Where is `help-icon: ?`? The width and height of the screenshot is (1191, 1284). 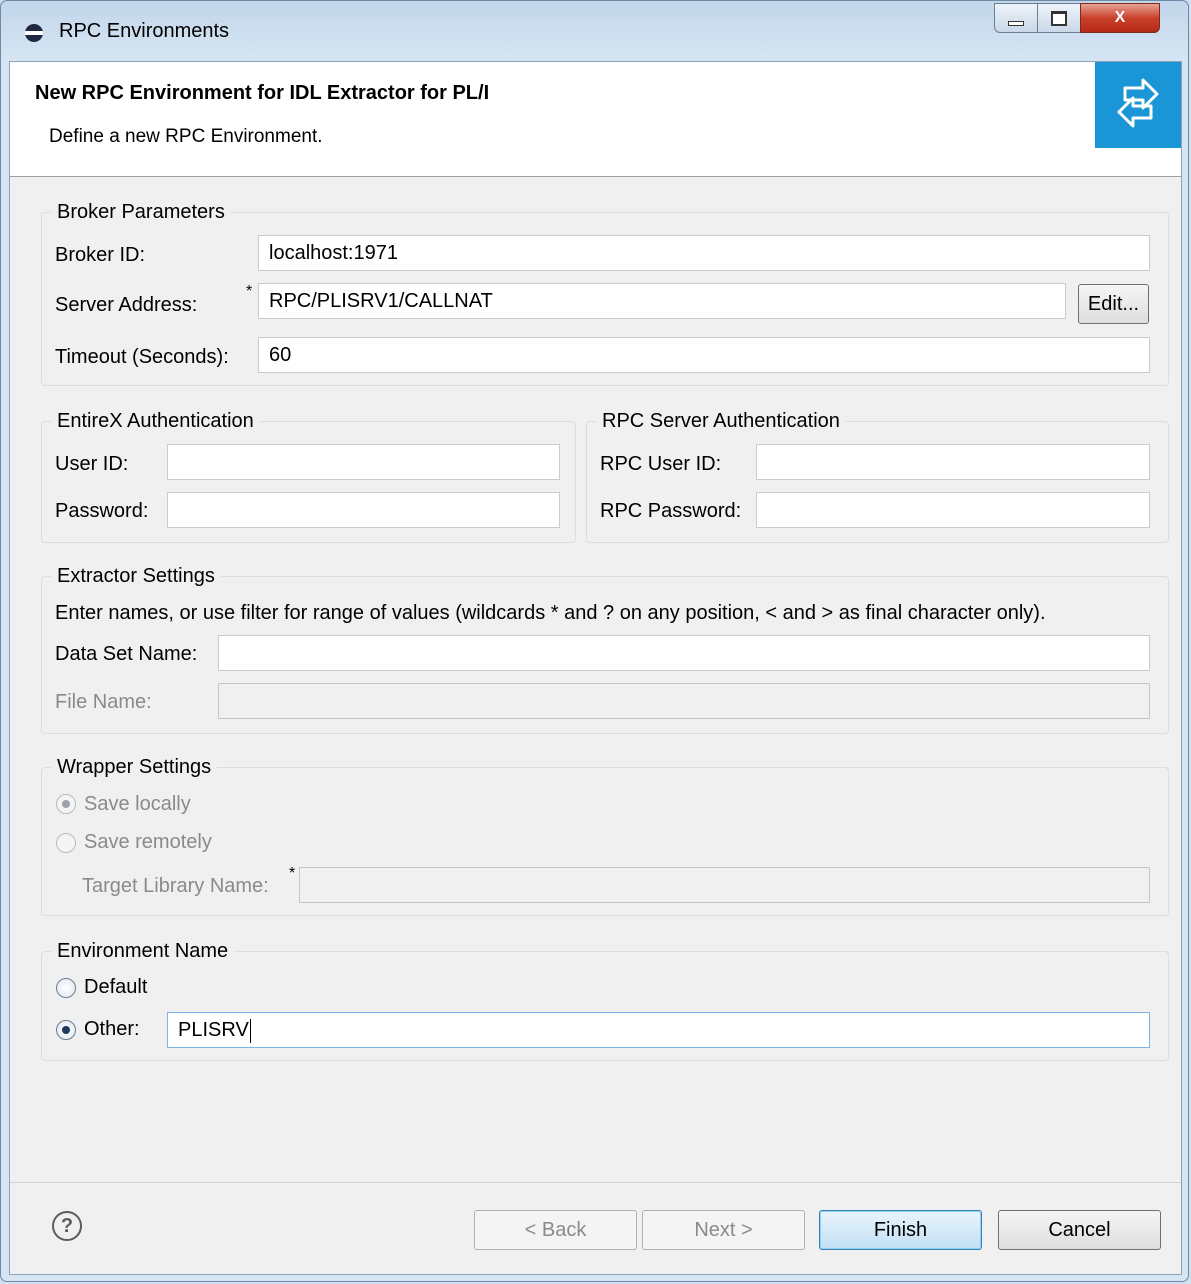
help-icon: ? is located at coordinates (67, 1226).